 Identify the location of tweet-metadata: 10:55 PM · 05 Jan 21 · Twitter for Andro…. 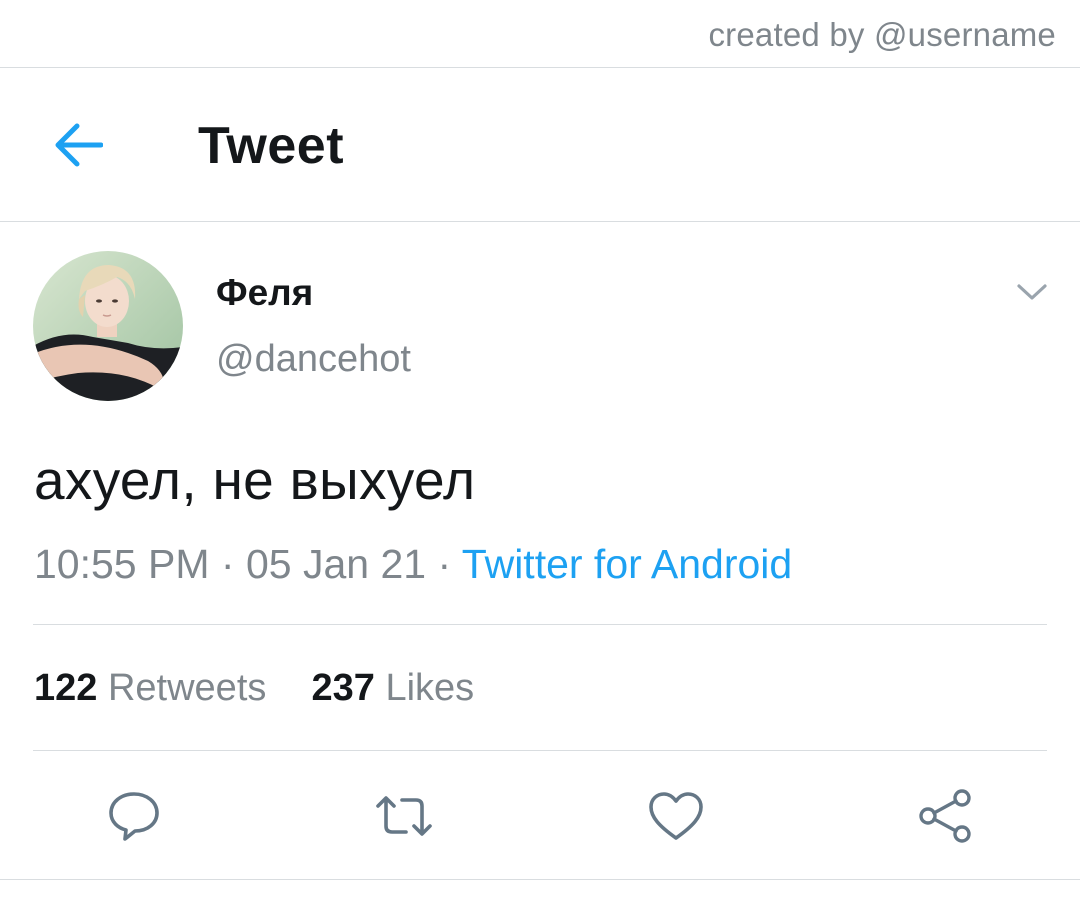
(413, 564).